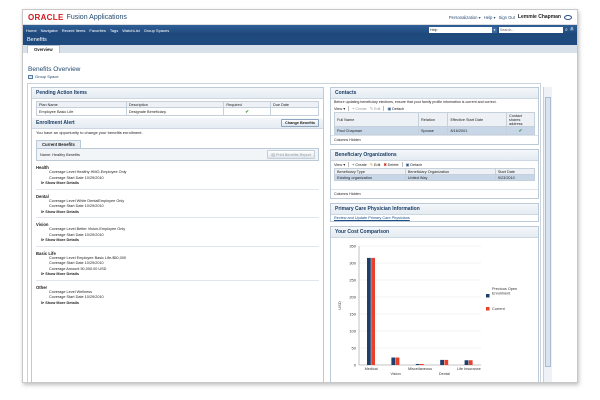 Image resolution: width=600 pixels, height=400 pixels. Describe the element at coordinates (397, 361) in the screenshot. I see `bar-current` at that location.